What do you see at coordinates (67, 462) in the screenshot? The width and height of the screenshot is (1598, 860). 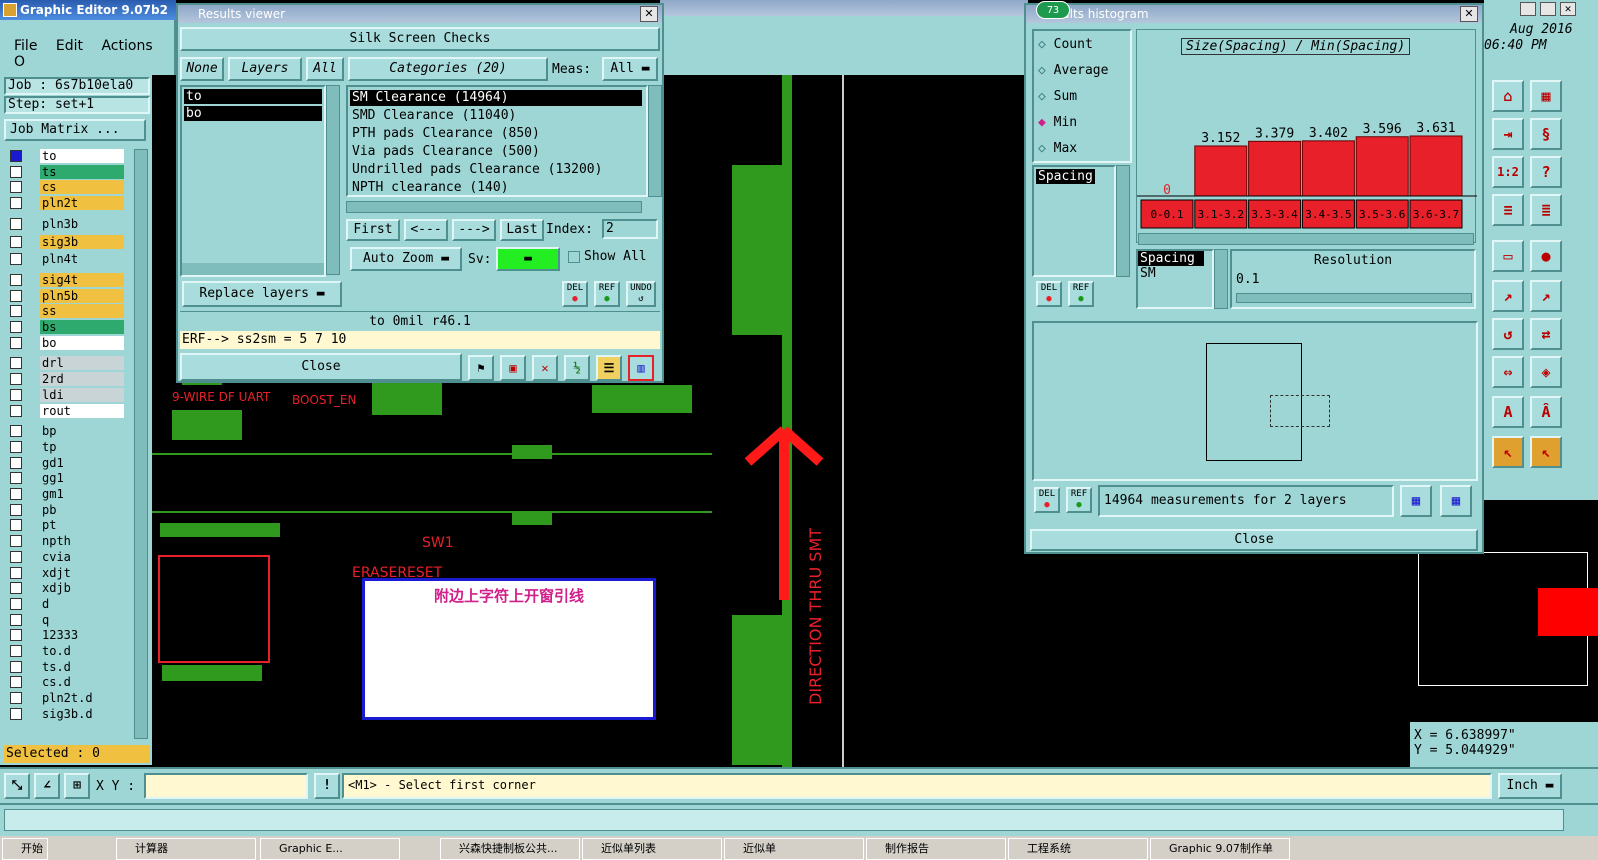 I see `layer-row-gd1: gd1` at bounding box center [67, 462].